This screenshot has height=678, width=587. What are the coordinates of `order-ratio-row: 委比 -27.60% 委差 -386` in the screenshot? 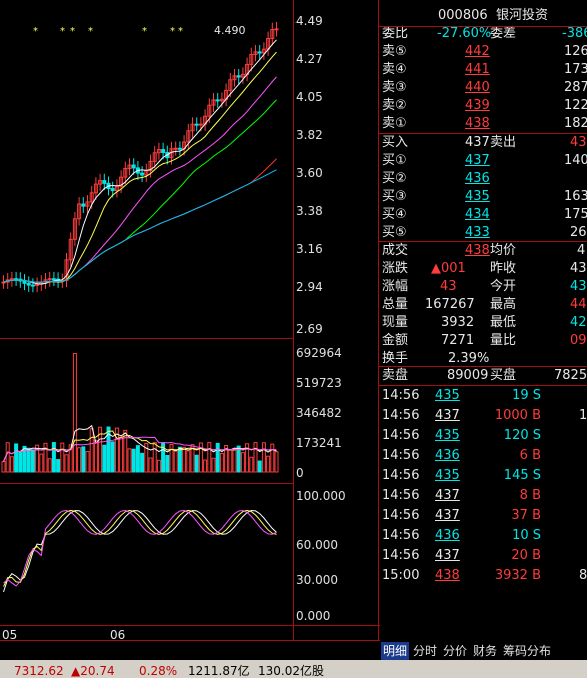 It's located at (484, 34).